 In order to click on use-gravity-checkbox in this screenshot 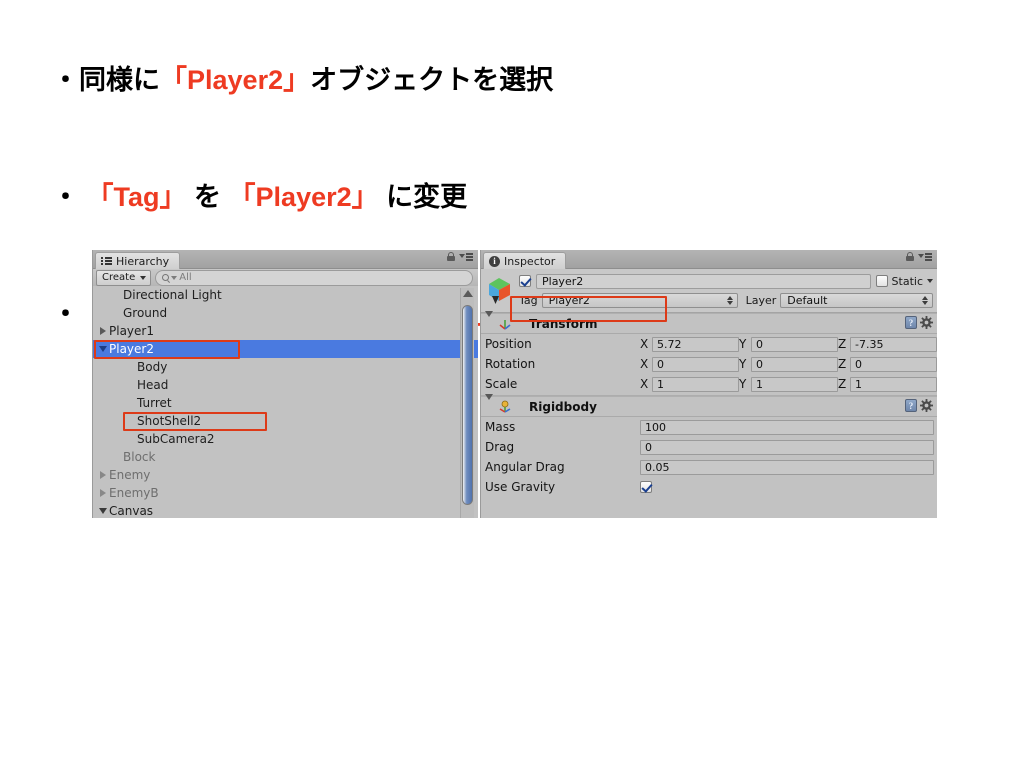, I will do `click(646, 487)`.